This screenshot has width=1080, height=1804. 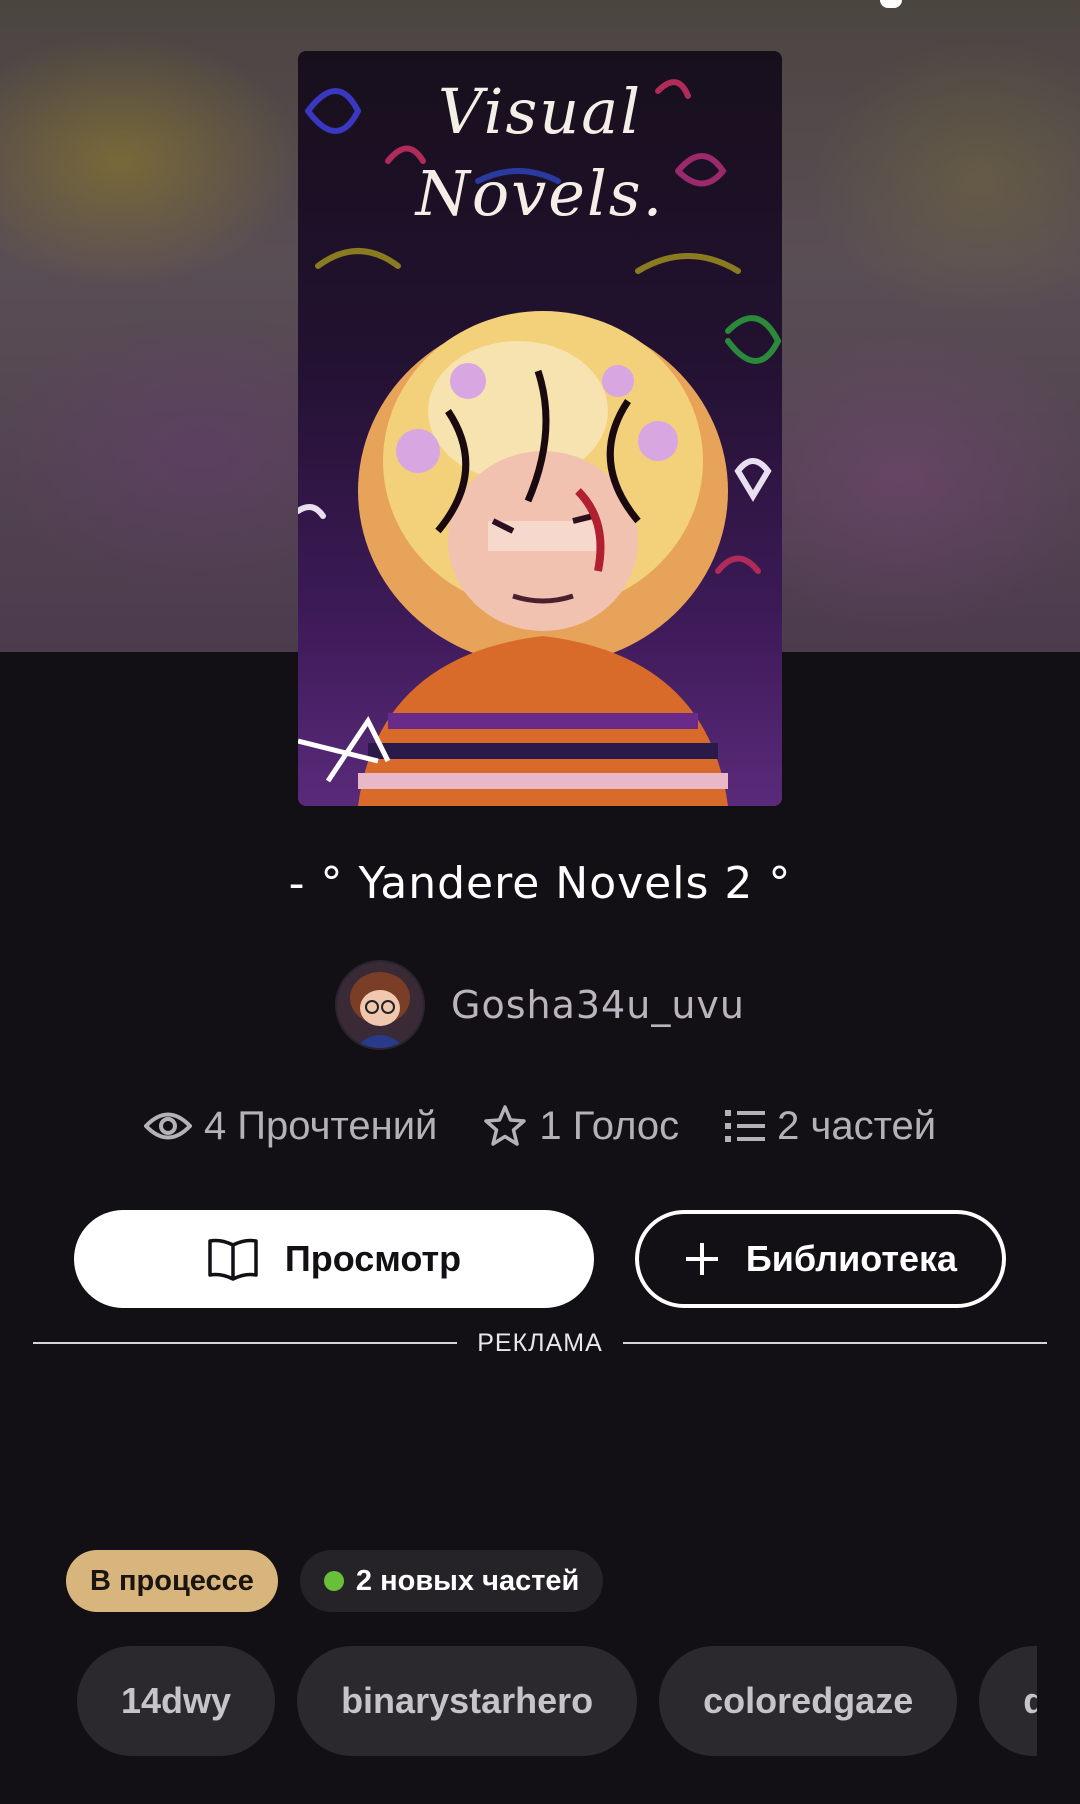 What do you see at coordinates (540, 193) in the screenshot?
I see `cover-title-line2: Novels.` at bounding box center [540, 193].